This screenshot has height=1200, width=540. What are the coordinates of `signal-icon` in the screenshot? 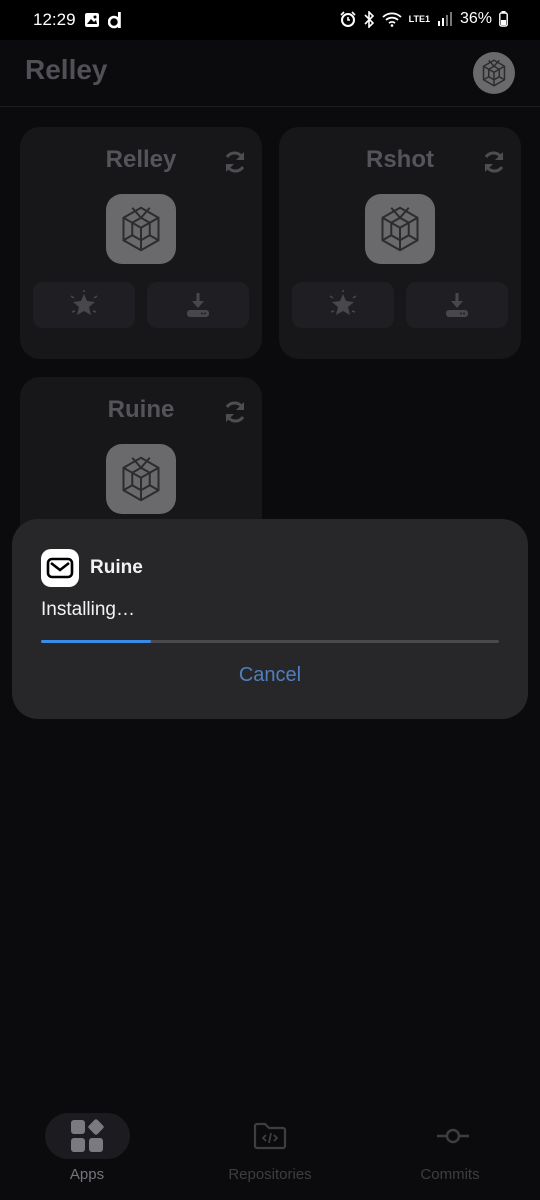 It's located at (444, 19).